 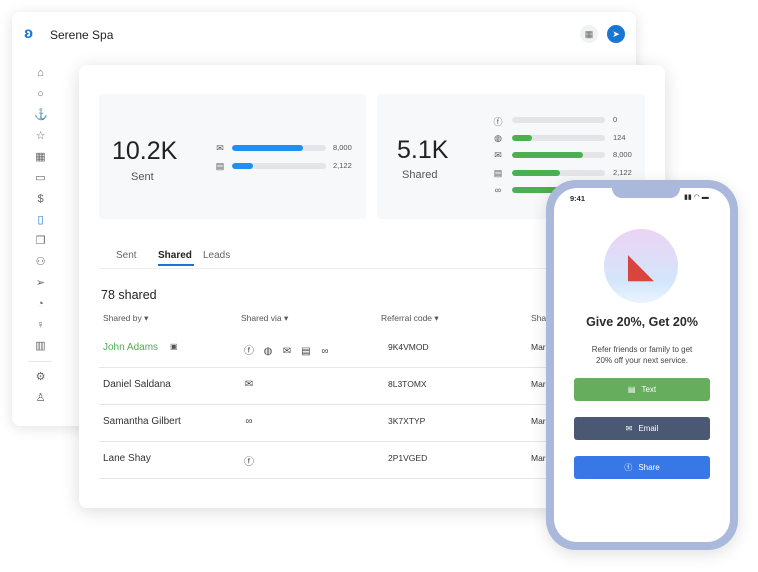 What do you see at coordinates (696, 197) in the screenshot?
I see `status-icons: ▮▮ ◠ ▬` at bounding box center [696, 197].